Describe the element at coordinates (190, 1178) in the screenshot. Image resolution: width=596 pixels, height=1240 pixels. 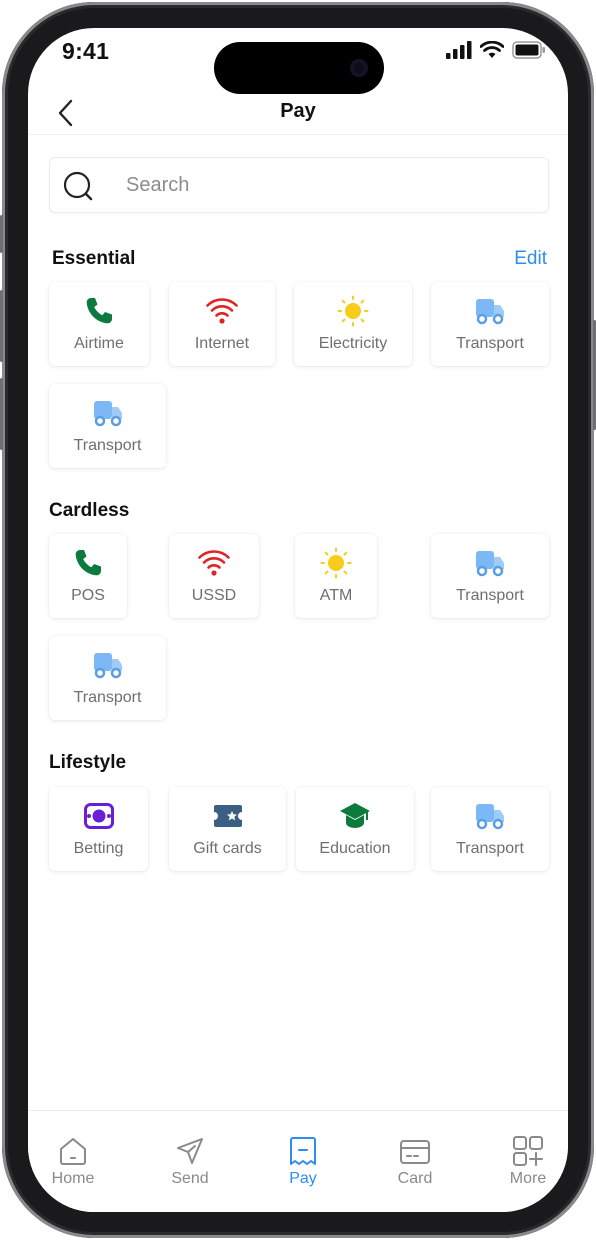
I see `tab-label: Send` at that location.